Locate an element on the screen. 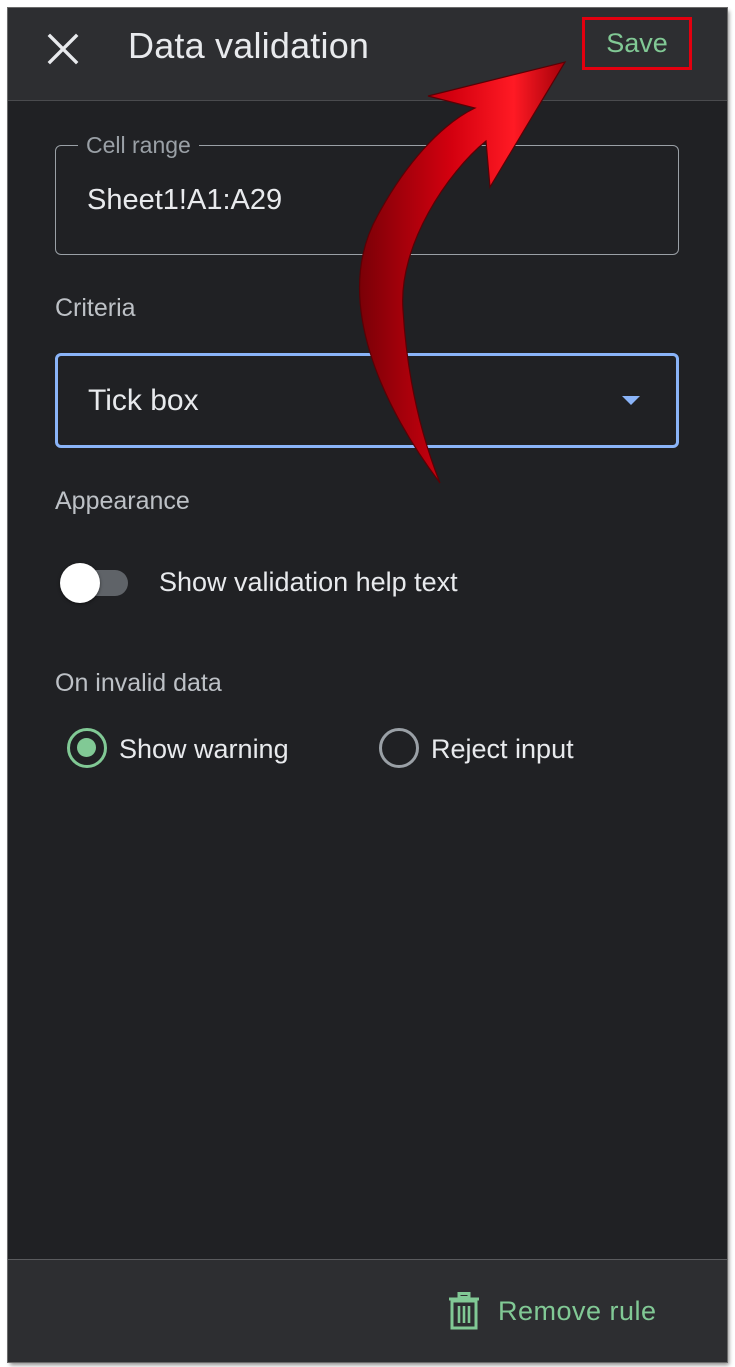 This screenshot has width=735, height=1367. top-app-bar: Data validation Save is located at coordinates (367, 54).